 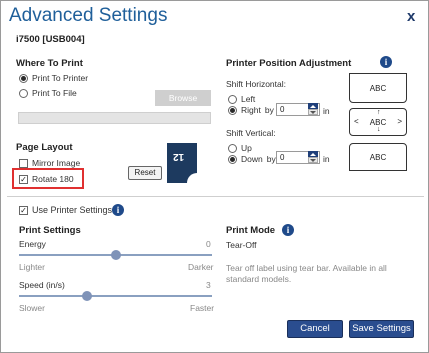 What do you see at coordinates (246, 148) in the screenshot?
I see `up-label: Up` at bounding box center [246, 148].